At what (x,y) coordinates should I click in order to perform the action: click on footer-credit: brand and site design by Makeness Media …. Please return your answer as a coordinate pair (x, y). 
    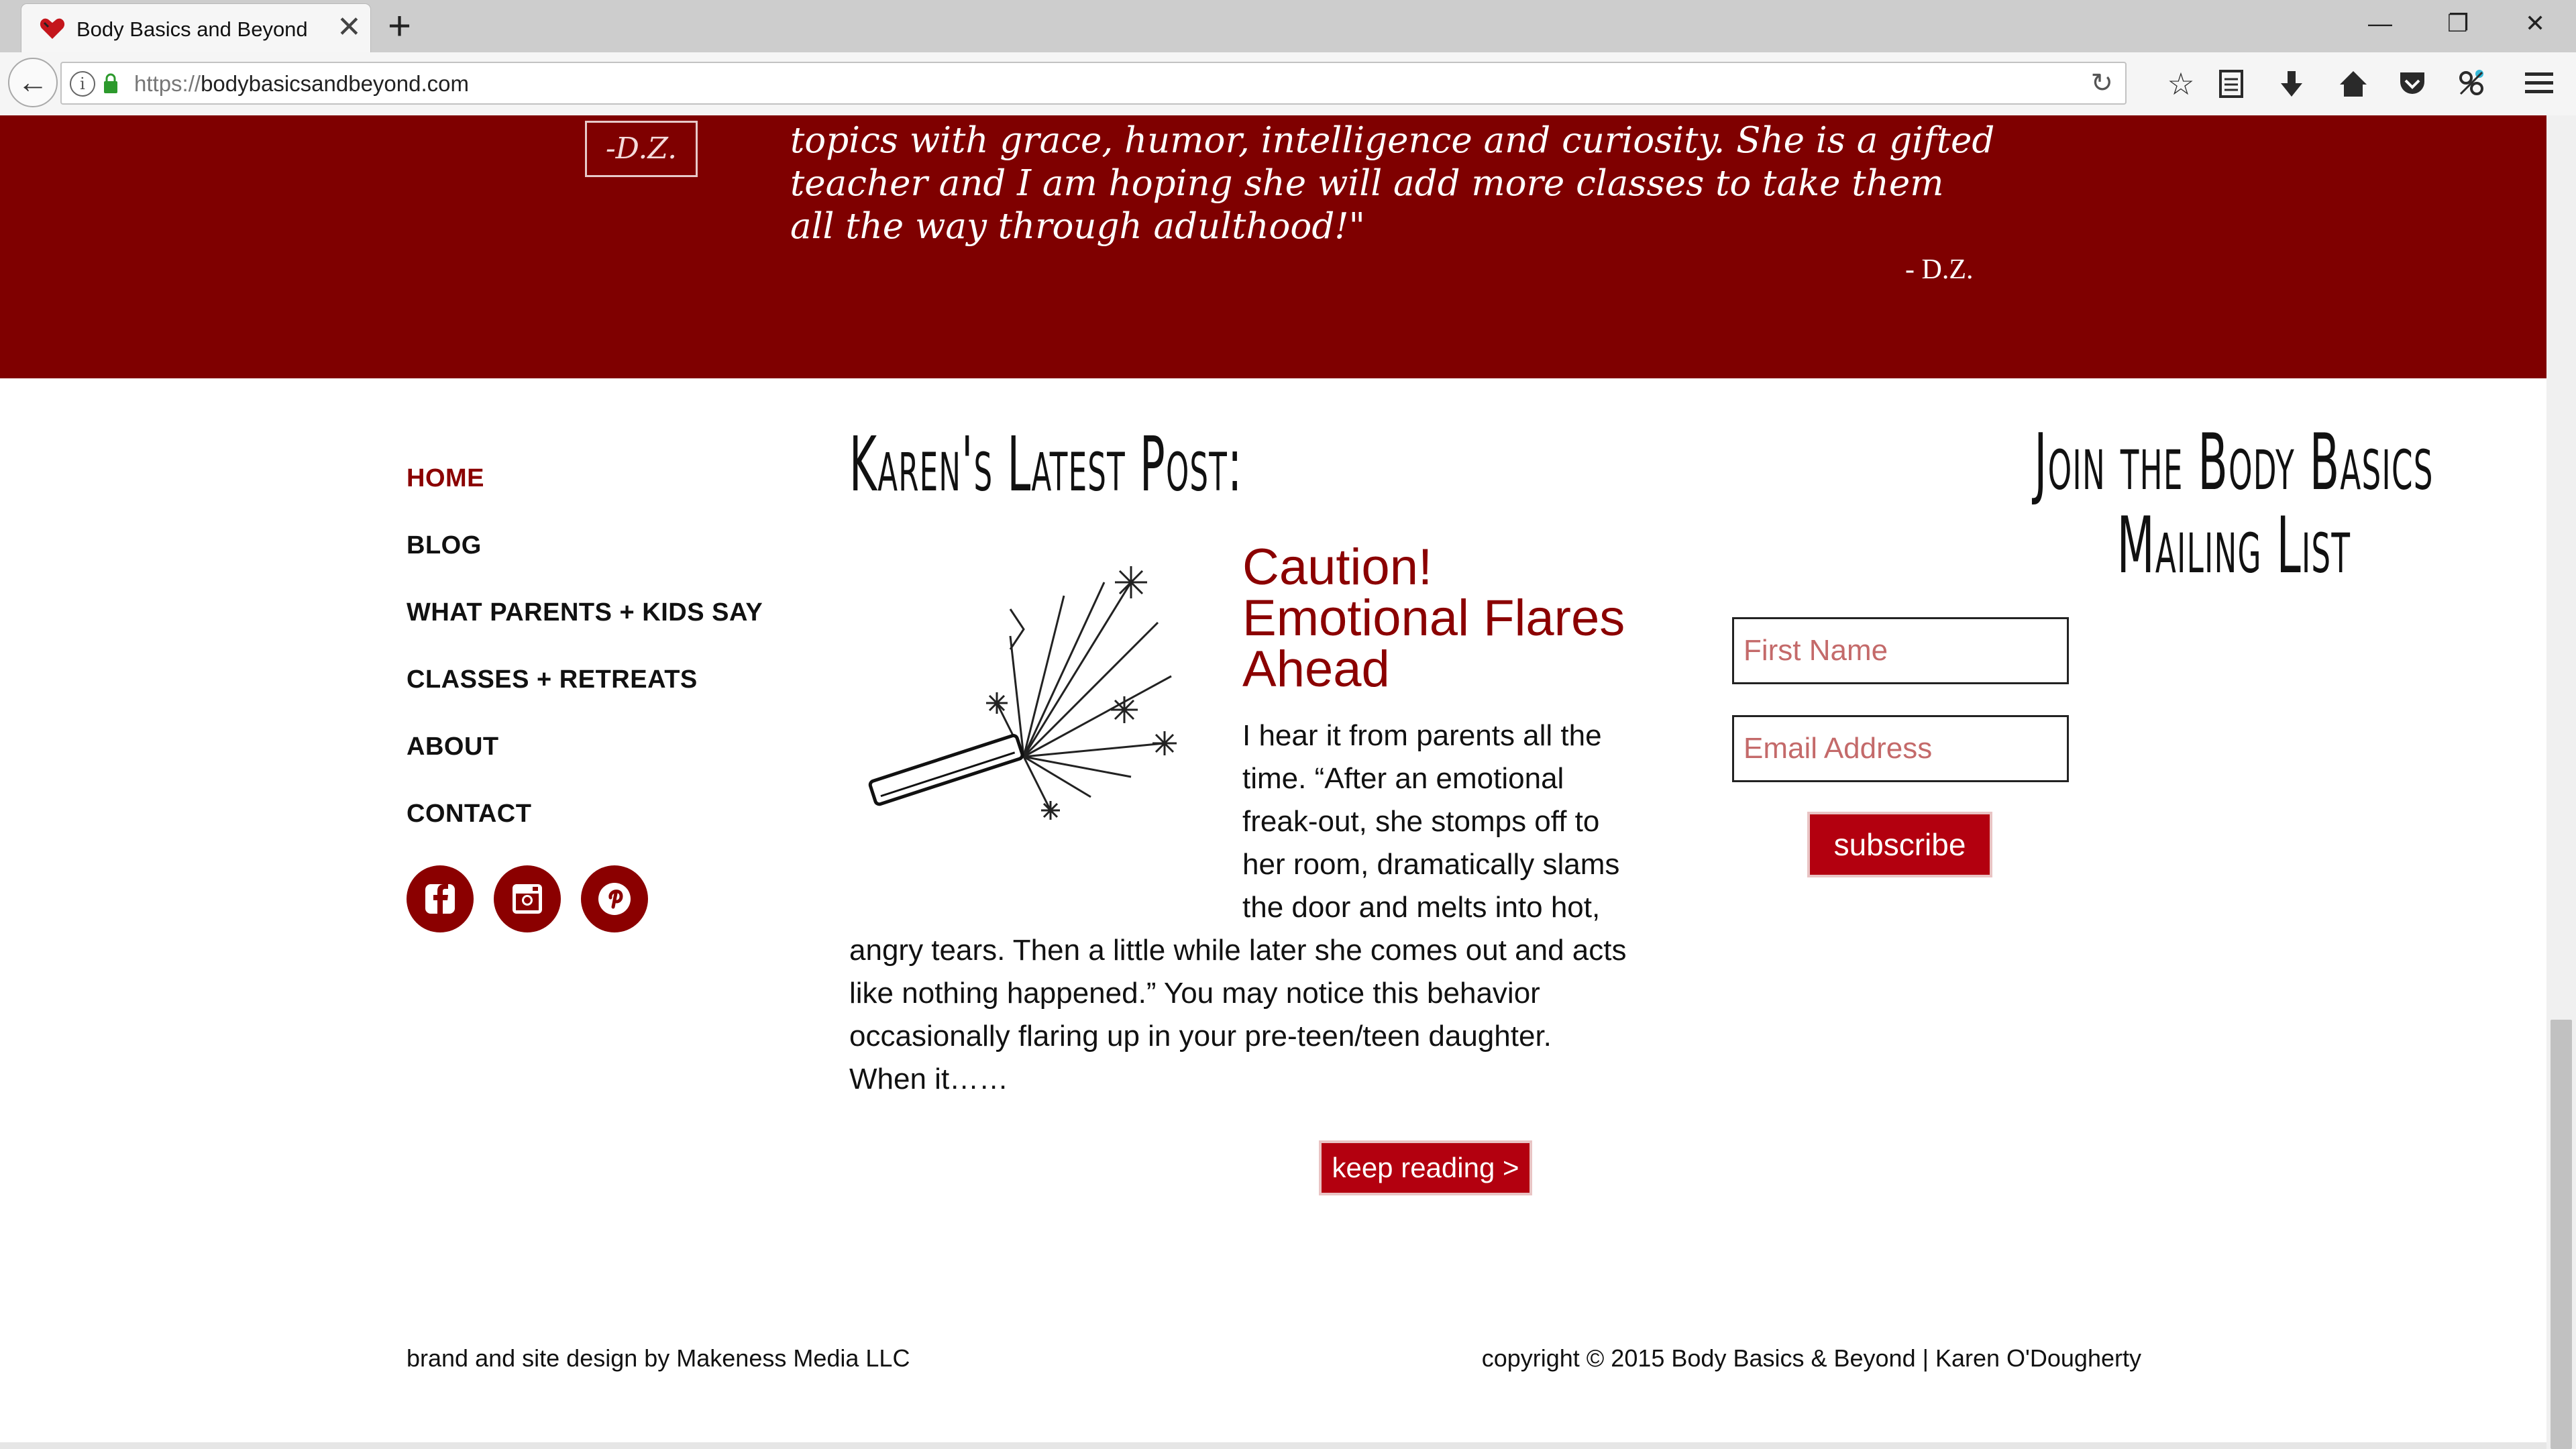
    Looking at the image, I should click on (658, 1358).